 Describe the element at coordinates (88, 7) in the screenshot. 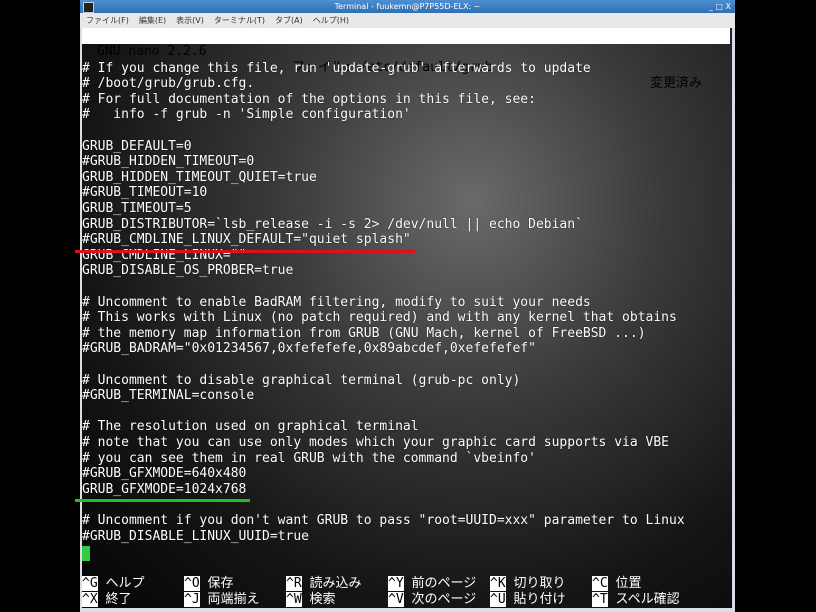

I see `terminal-icon` at that location.